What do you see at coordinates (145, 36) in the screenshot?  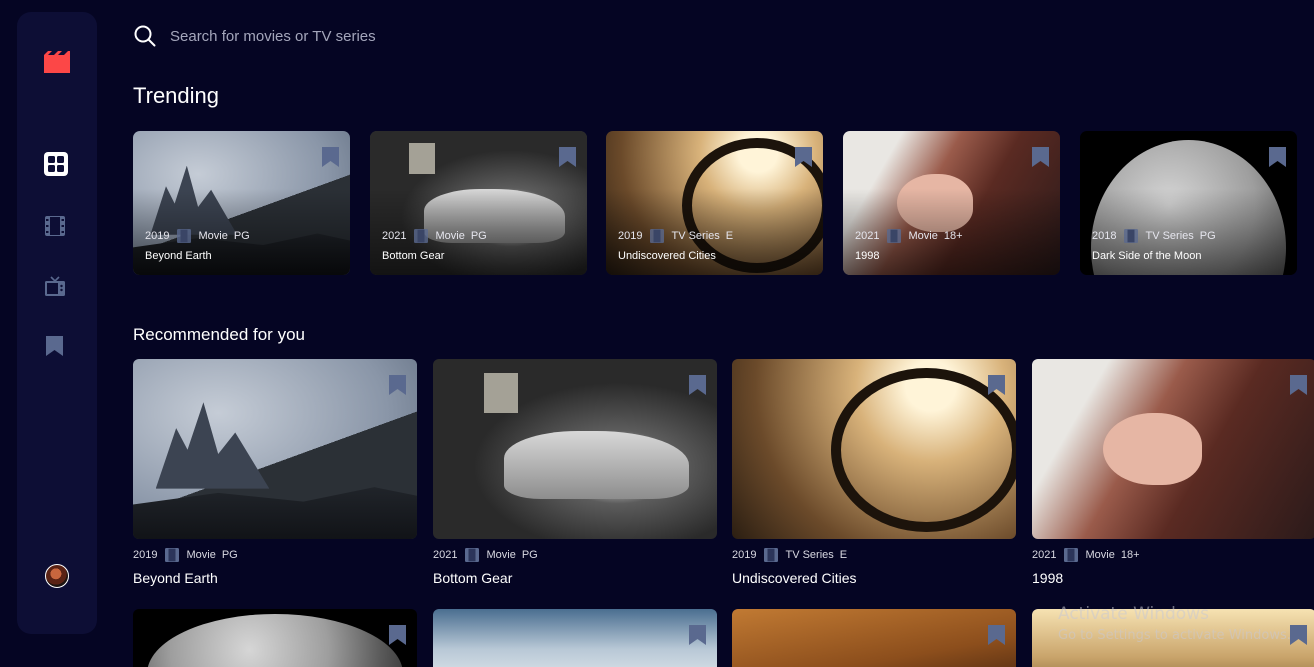 I see `search-icon` at bounding box center [145, 36].